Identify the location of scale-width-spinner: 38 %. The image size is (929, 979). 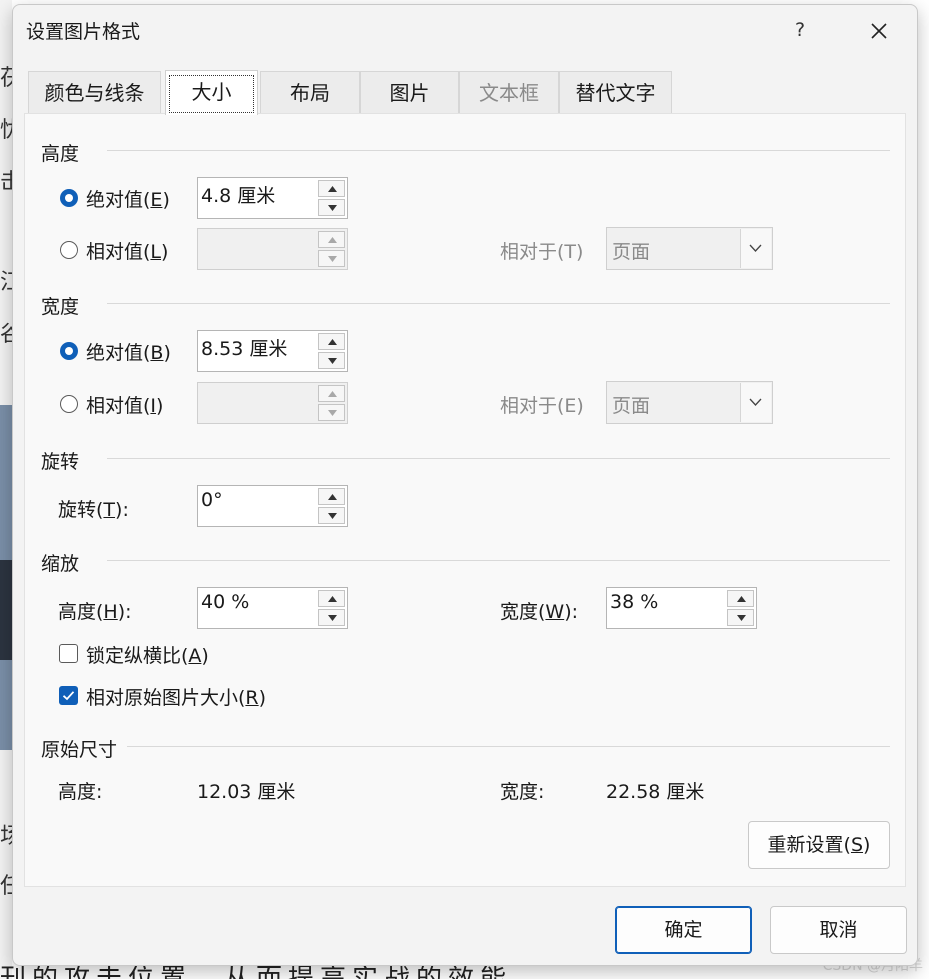
(681, 608).